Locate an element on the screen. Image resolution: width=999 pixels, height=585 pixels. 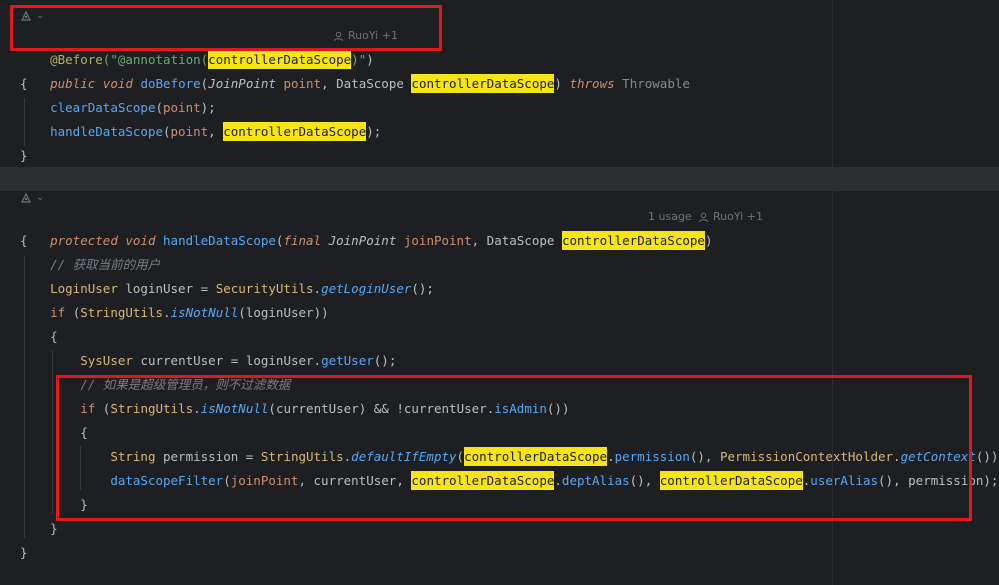
comment-token: // 获取当前的用户 is located at coordinates (105, 264).